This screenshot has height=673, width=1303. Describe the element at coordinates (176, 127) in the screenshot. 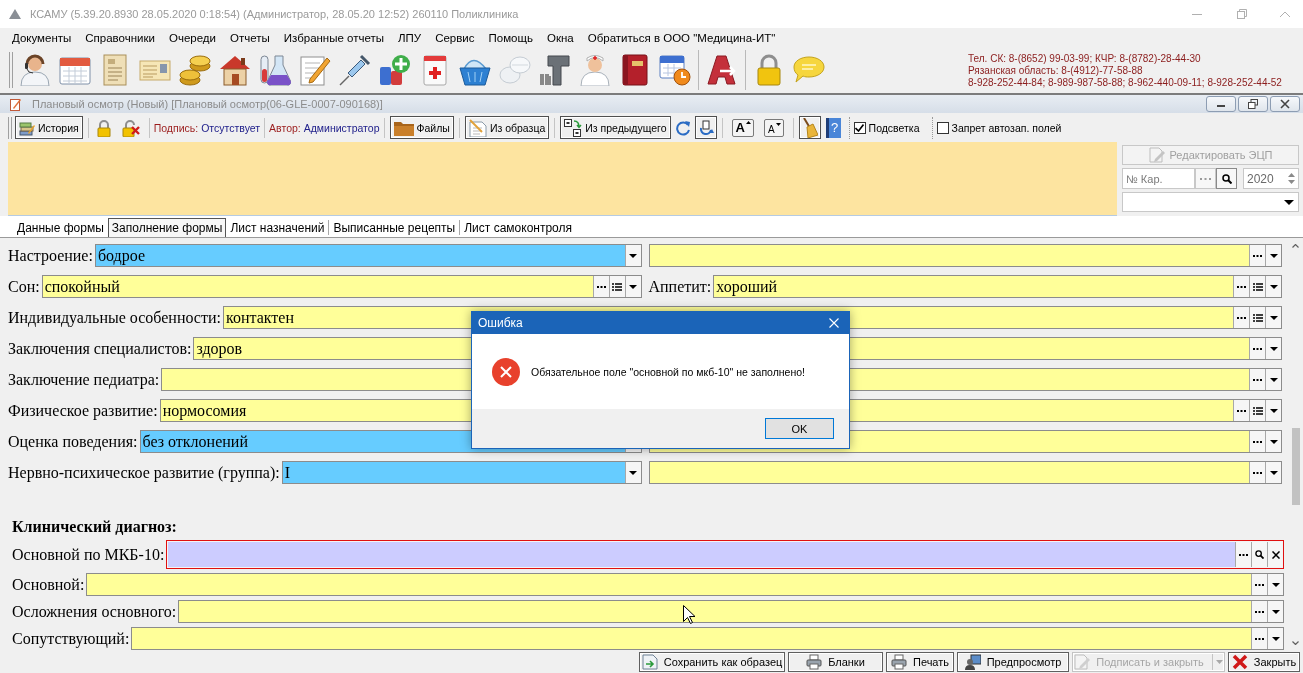

I see `signature-label: Подпись:` at that location.